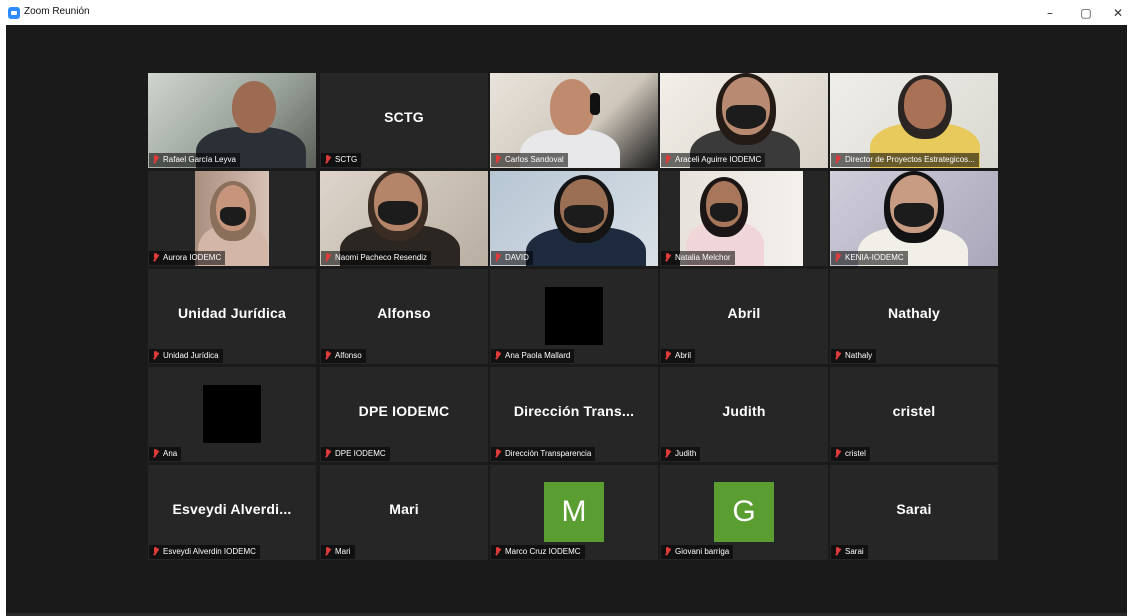  I want to click on participant-display-name: DPE IODEMC, so click(404, 411).